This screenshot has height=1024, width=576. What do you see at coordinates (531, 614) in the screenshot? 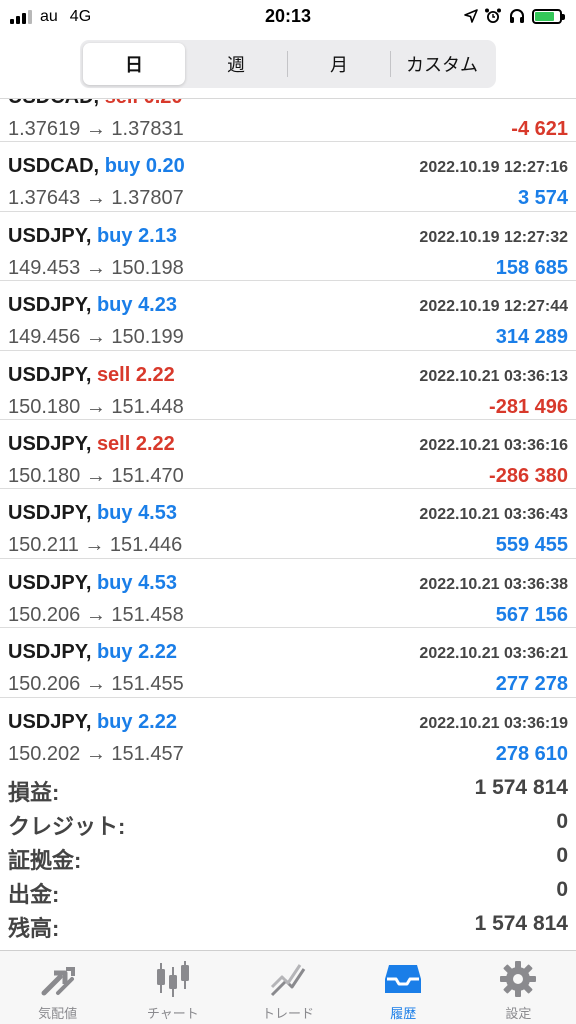
I see `deal-profit: 567 156` at bounding box center [531, 614].